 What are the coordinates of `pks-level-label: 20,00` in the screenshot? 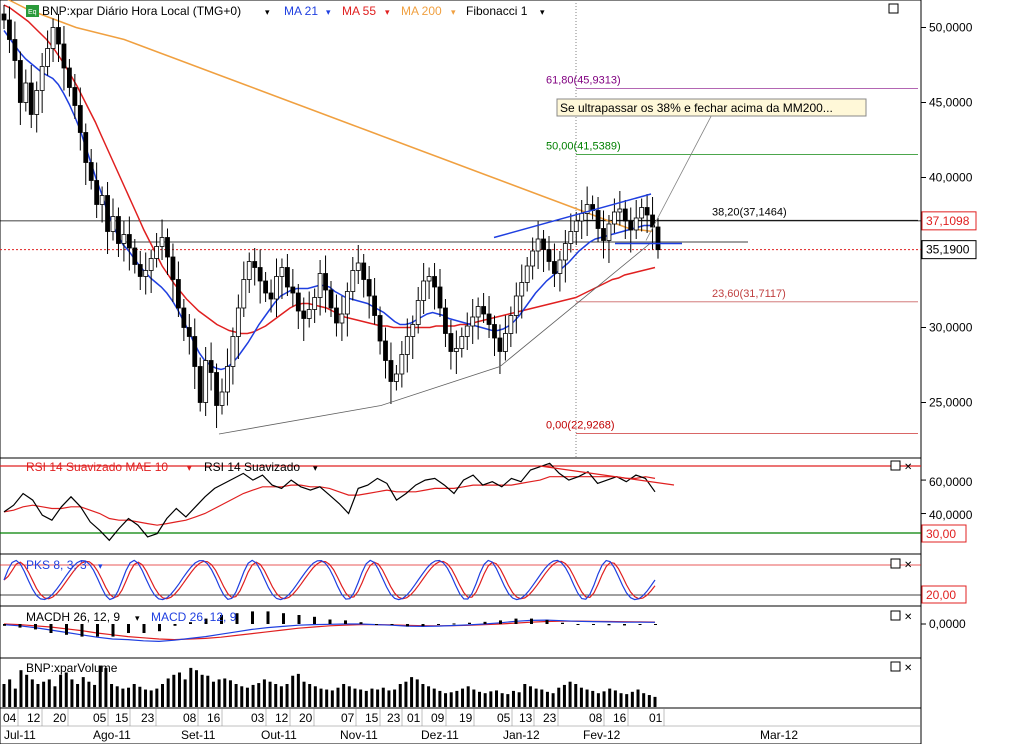 It's located at (941, 595).